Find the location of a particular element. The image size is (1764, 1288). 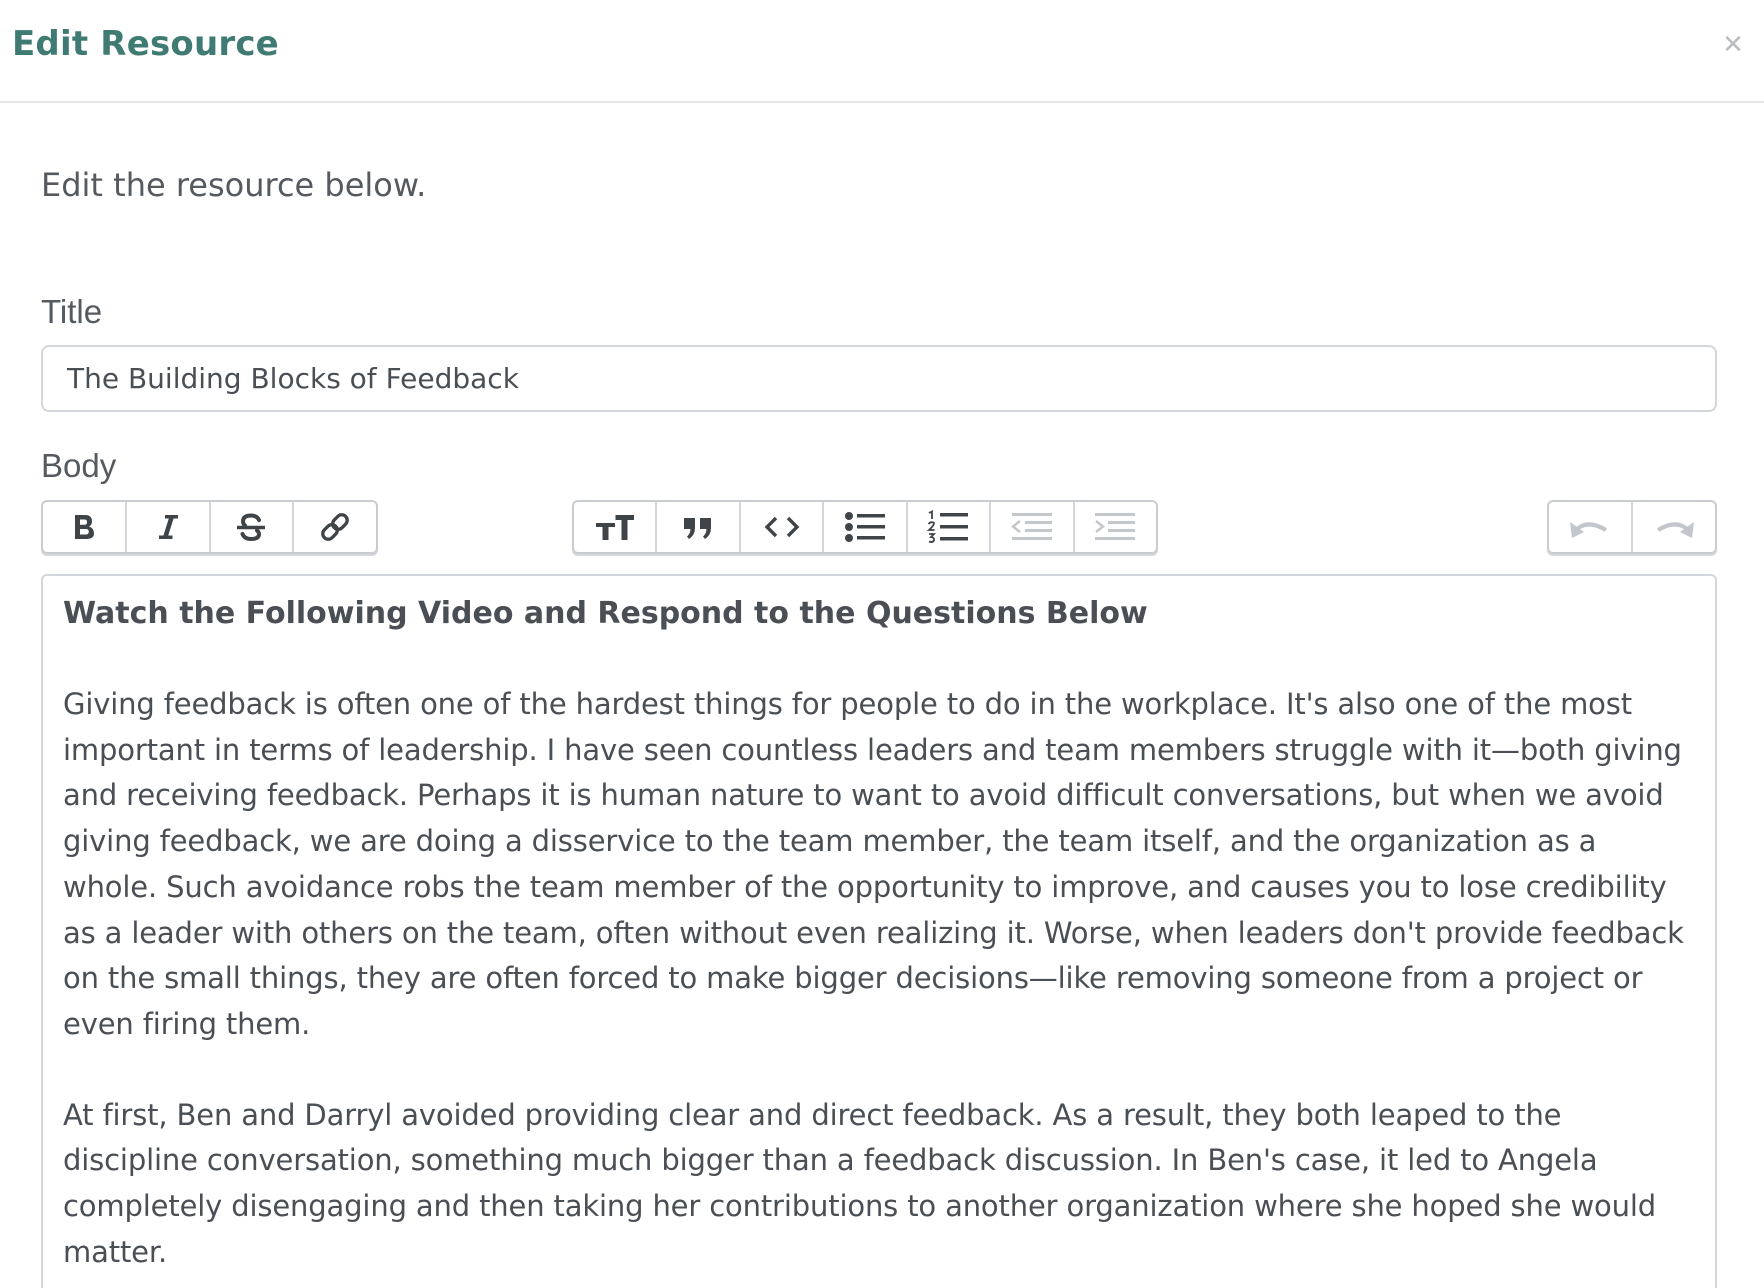

block-button-group is located at coordinates (865, 527).